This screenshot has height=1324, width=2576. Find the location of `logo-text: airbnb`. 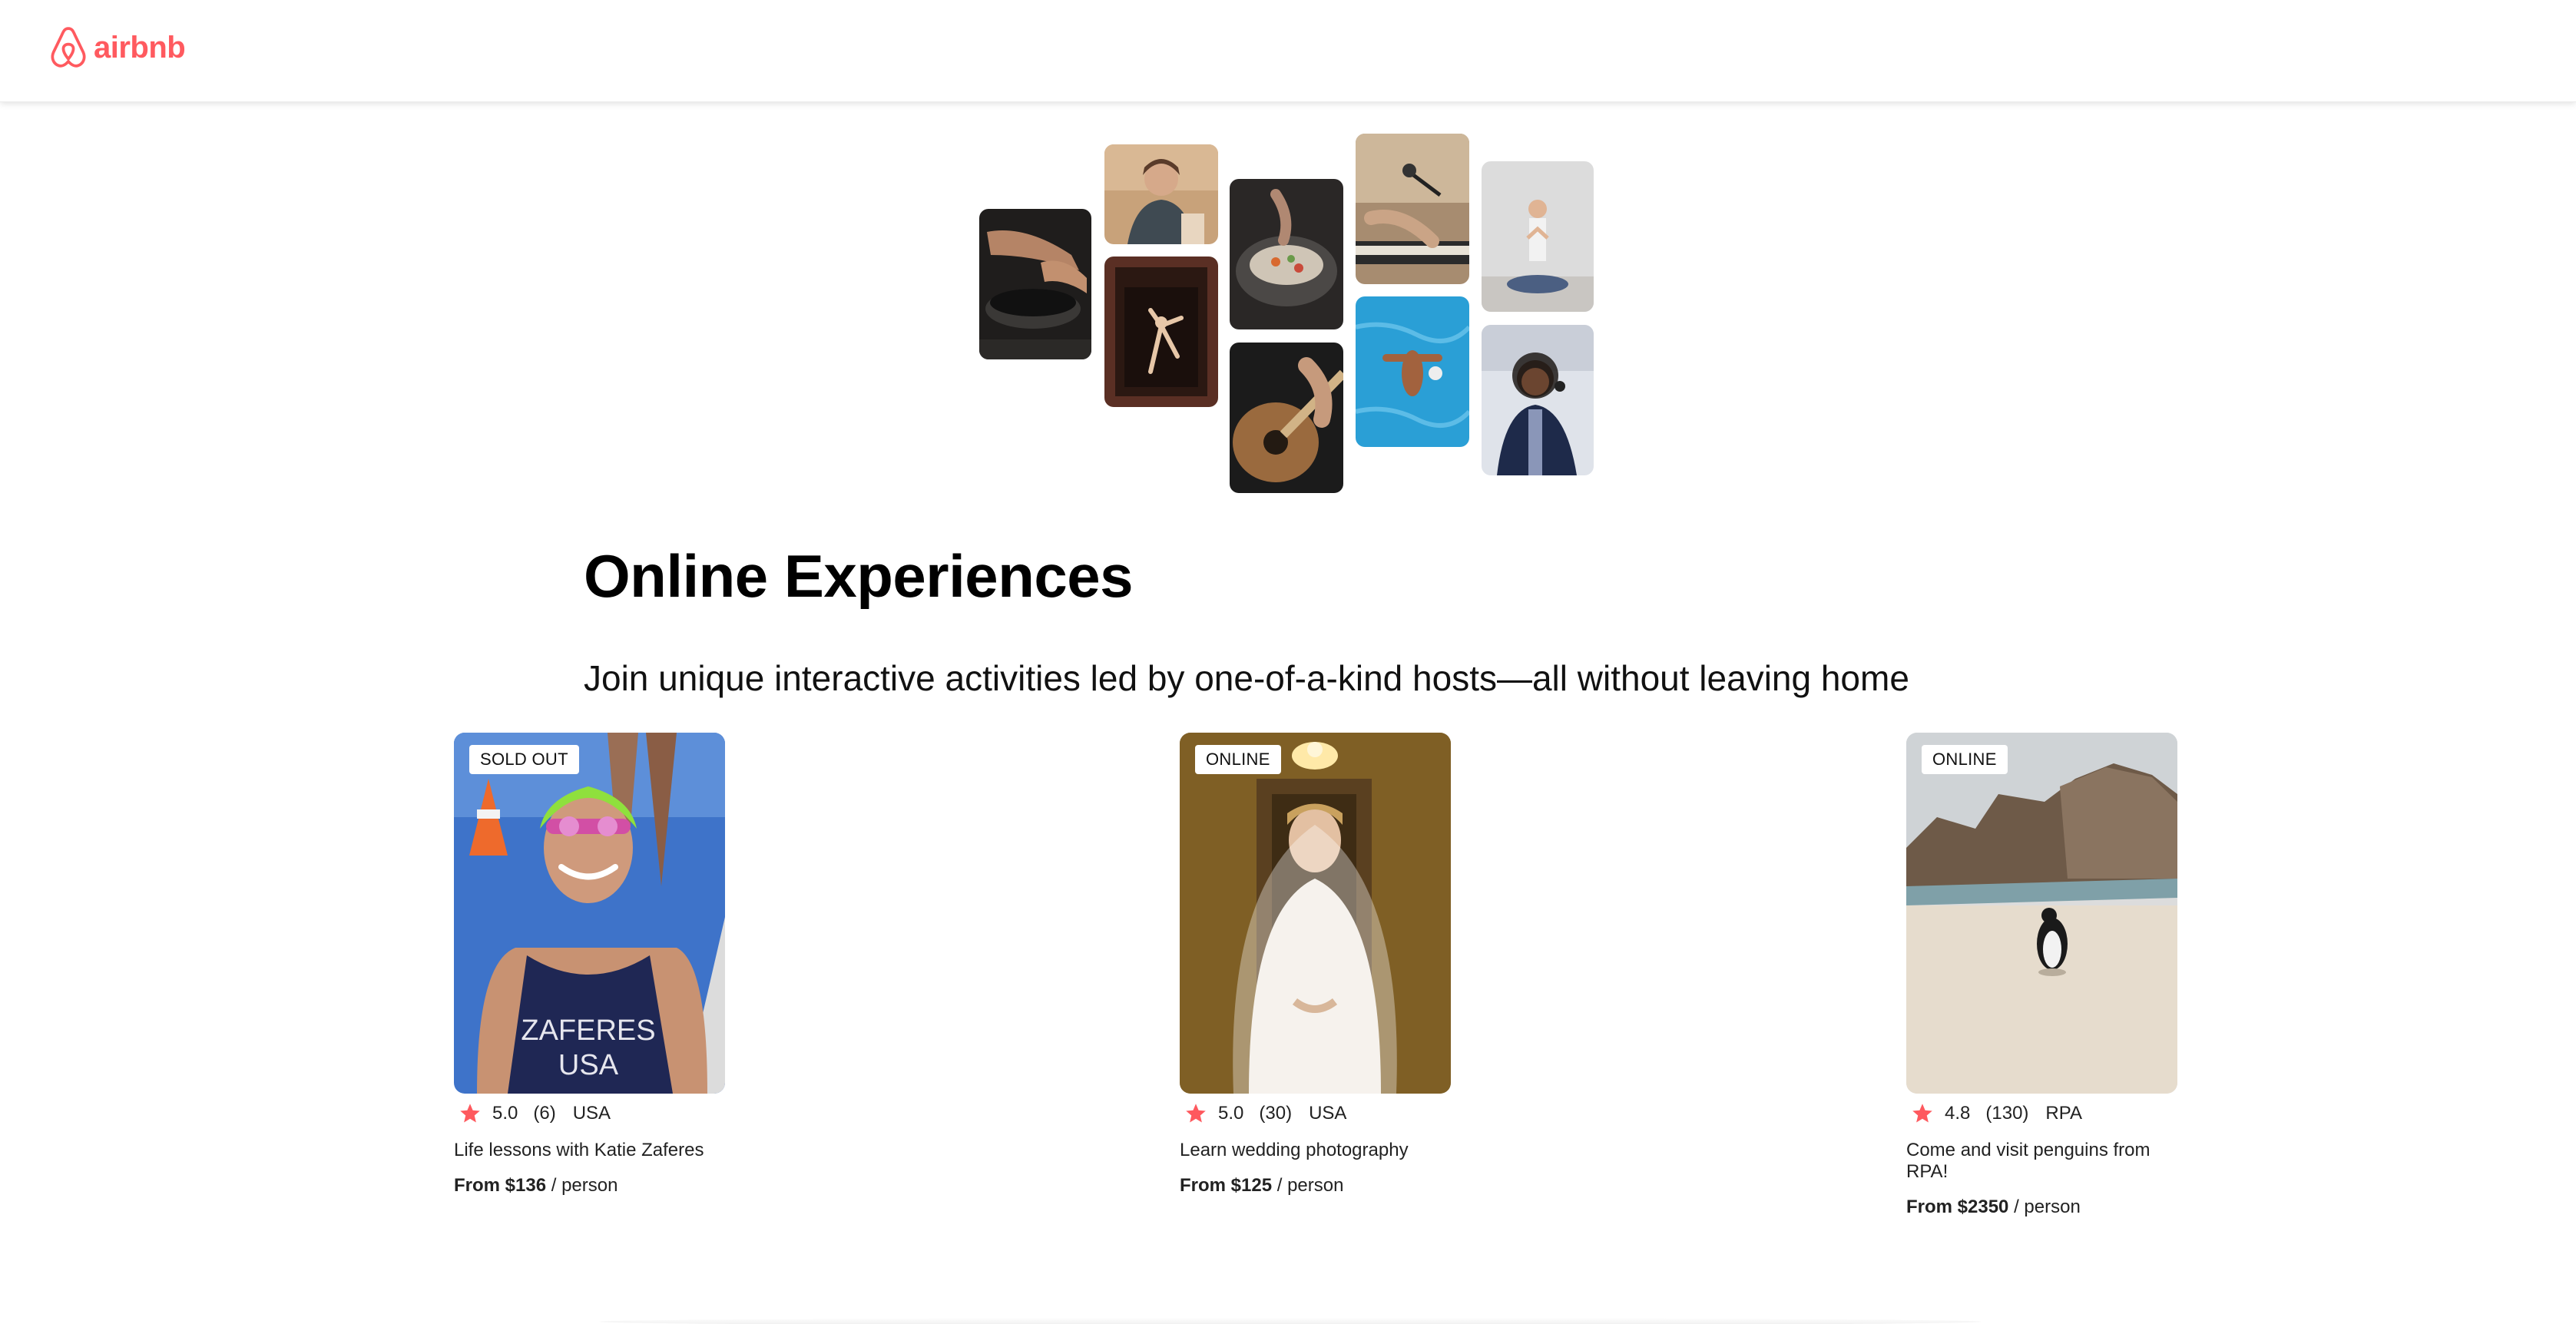

logo-text: airbnb is located at coordinates (140, 47).